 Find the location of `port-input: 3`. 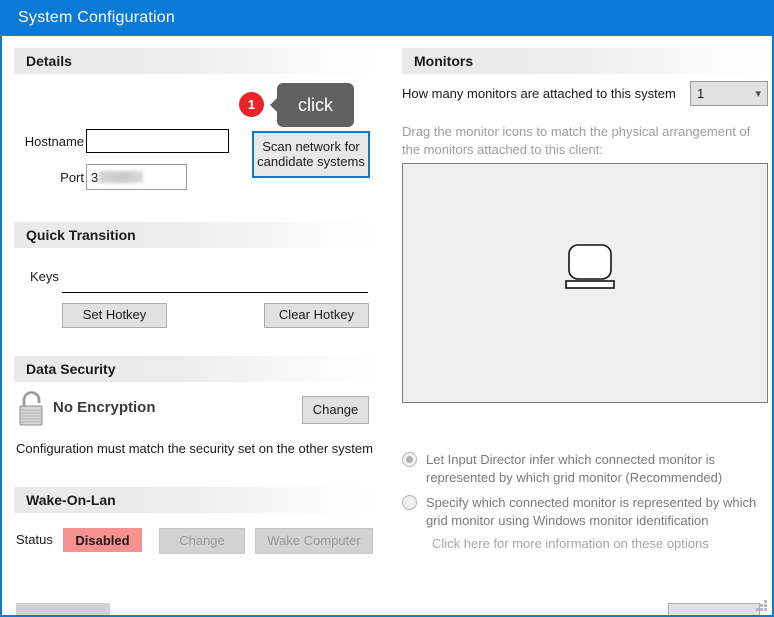

port-input: 3 is located at coordinates (136, 177).